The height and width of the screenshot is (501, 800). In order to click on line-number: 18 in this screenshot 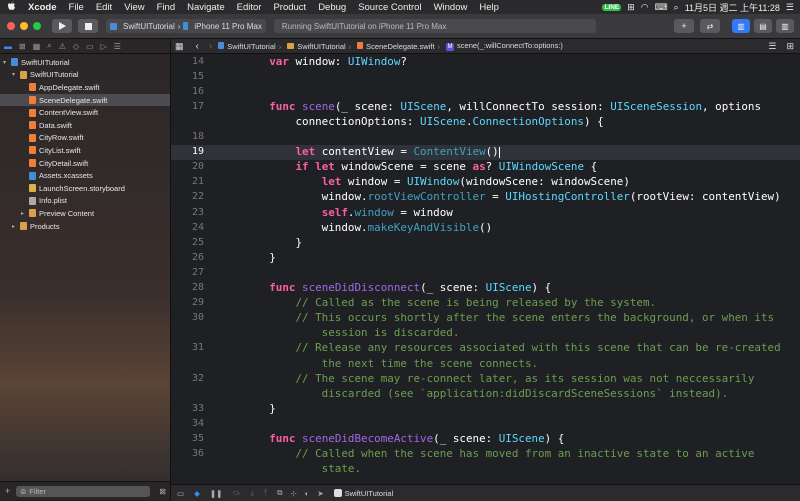, I will do `click(187, 136)`.